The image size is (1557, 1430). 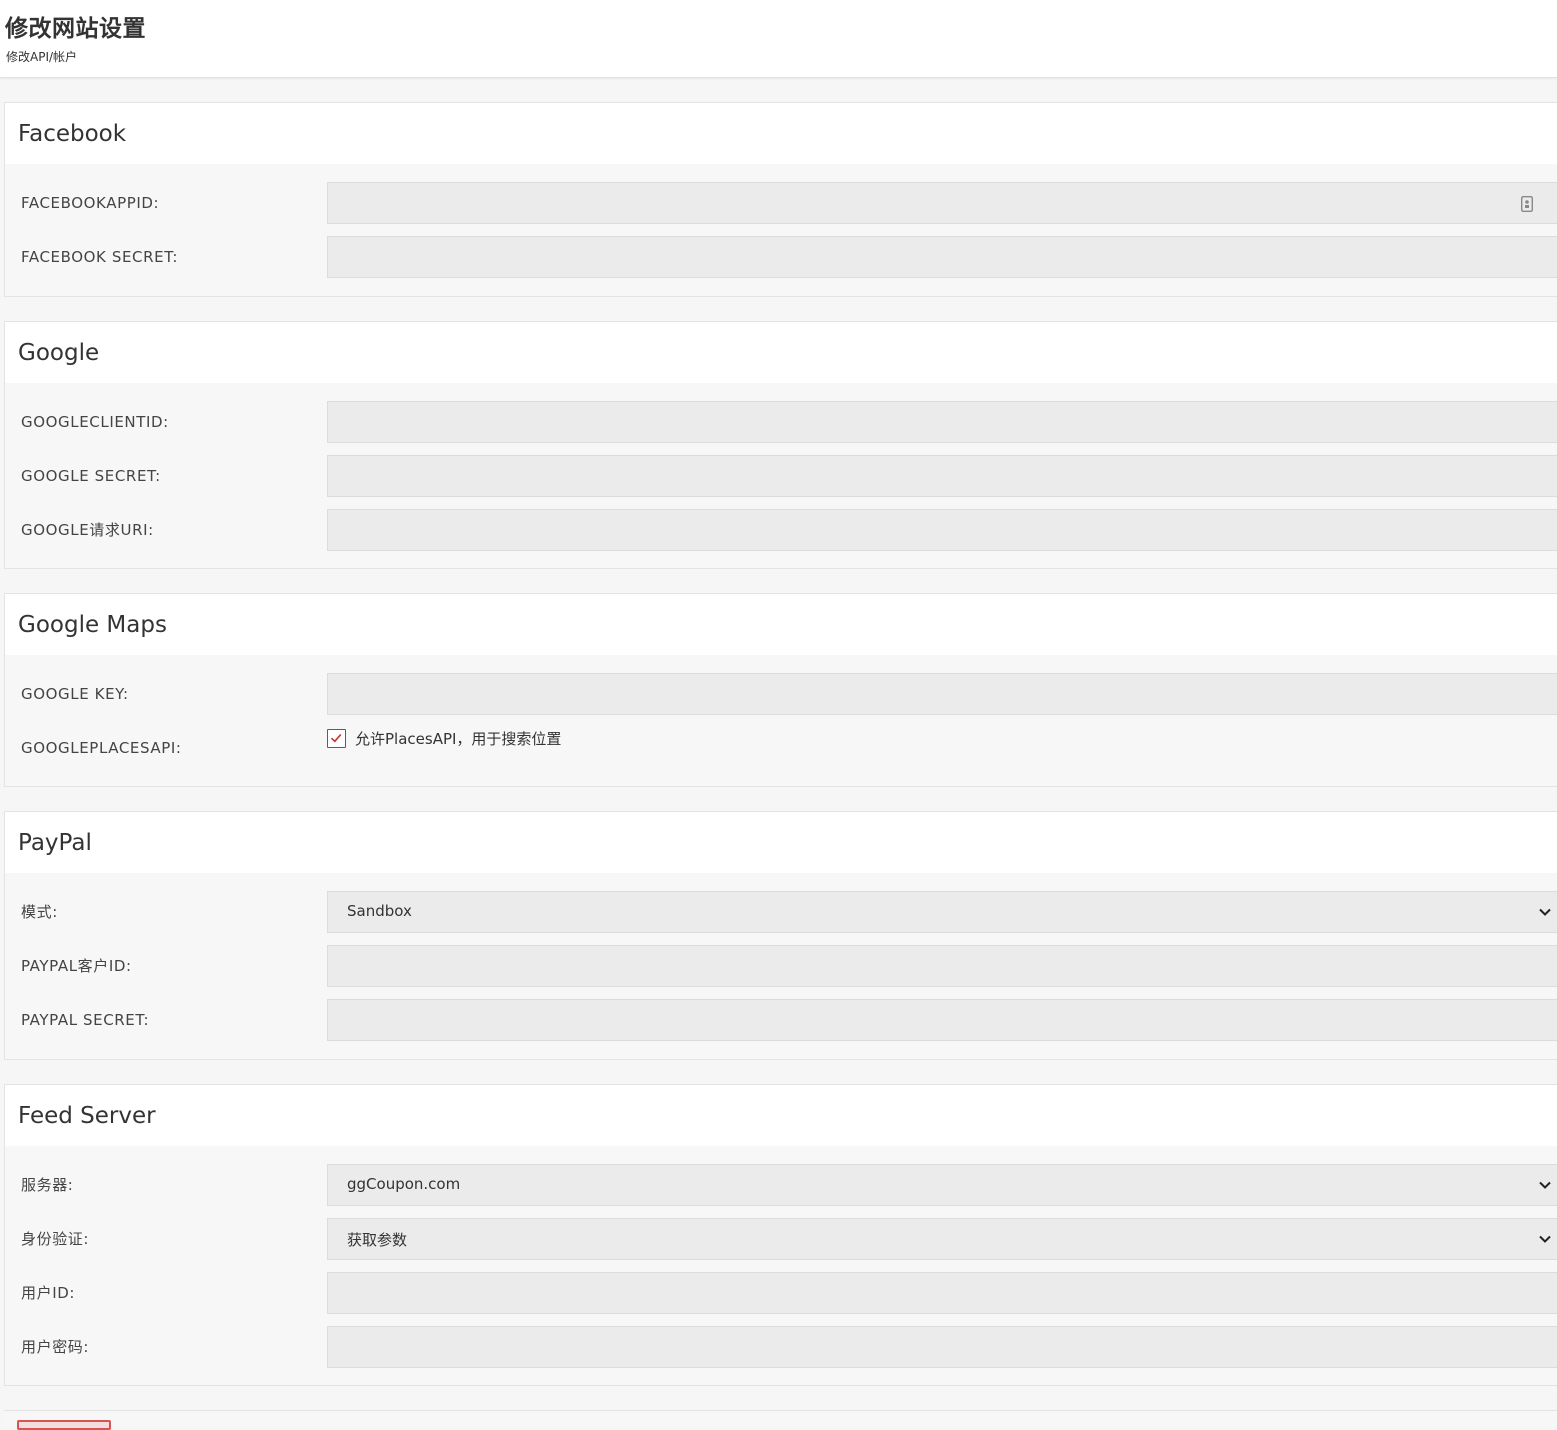 What do you see at coordinates (55, 842) in the screenshot?
I see `section-title: PayPal` at bounding box center [55, 842].